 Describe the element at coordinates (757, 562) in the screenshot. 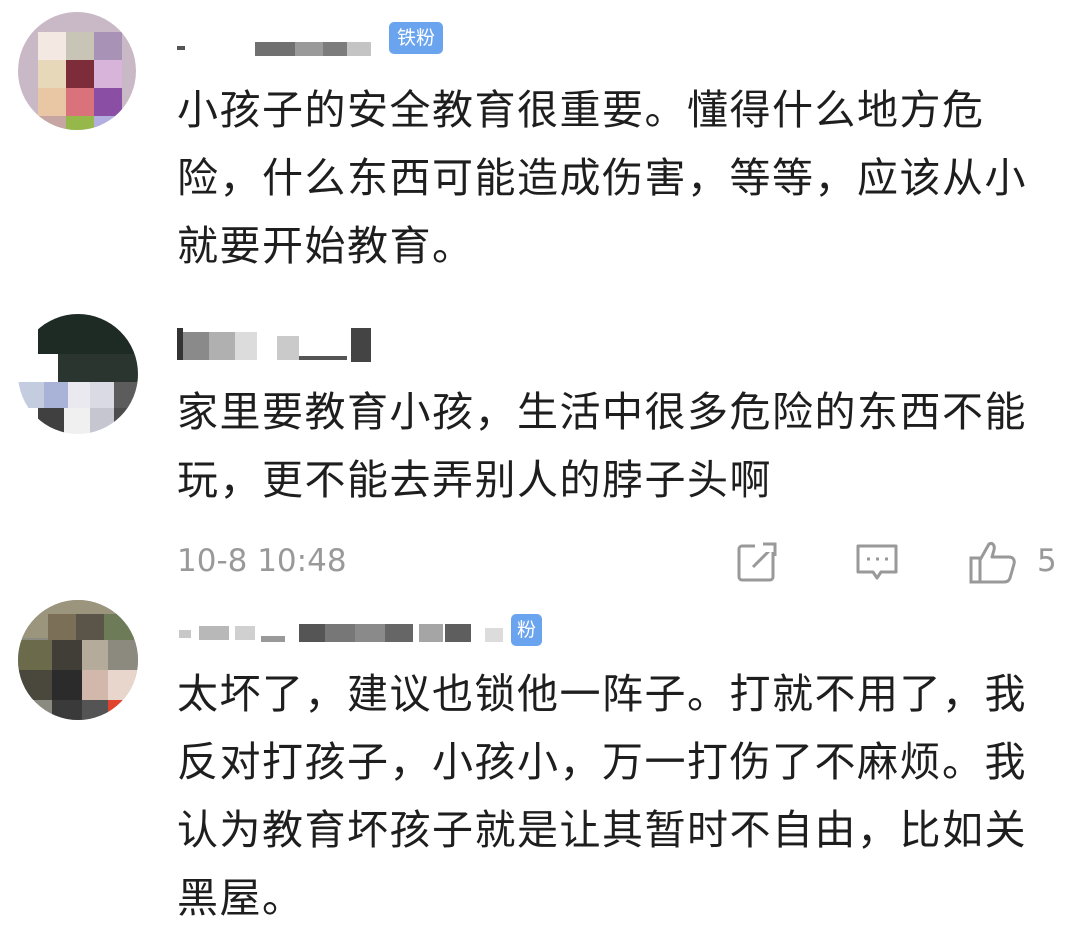

I see `share-icon` at that location.